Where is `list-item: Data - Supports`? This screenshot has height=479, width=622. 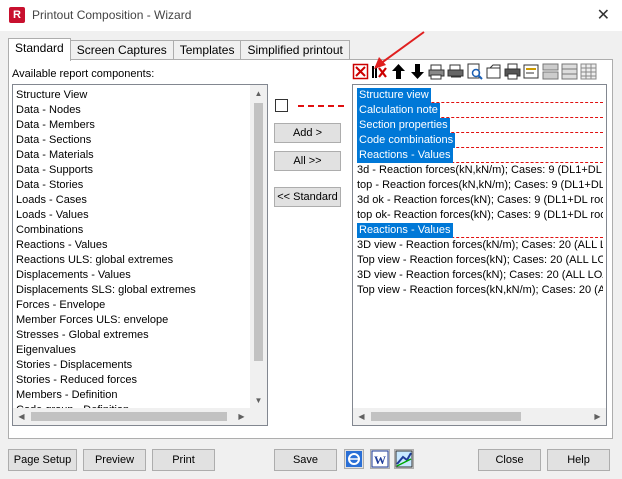 list-item: Data - Supports is located at coordinates (140, 170).